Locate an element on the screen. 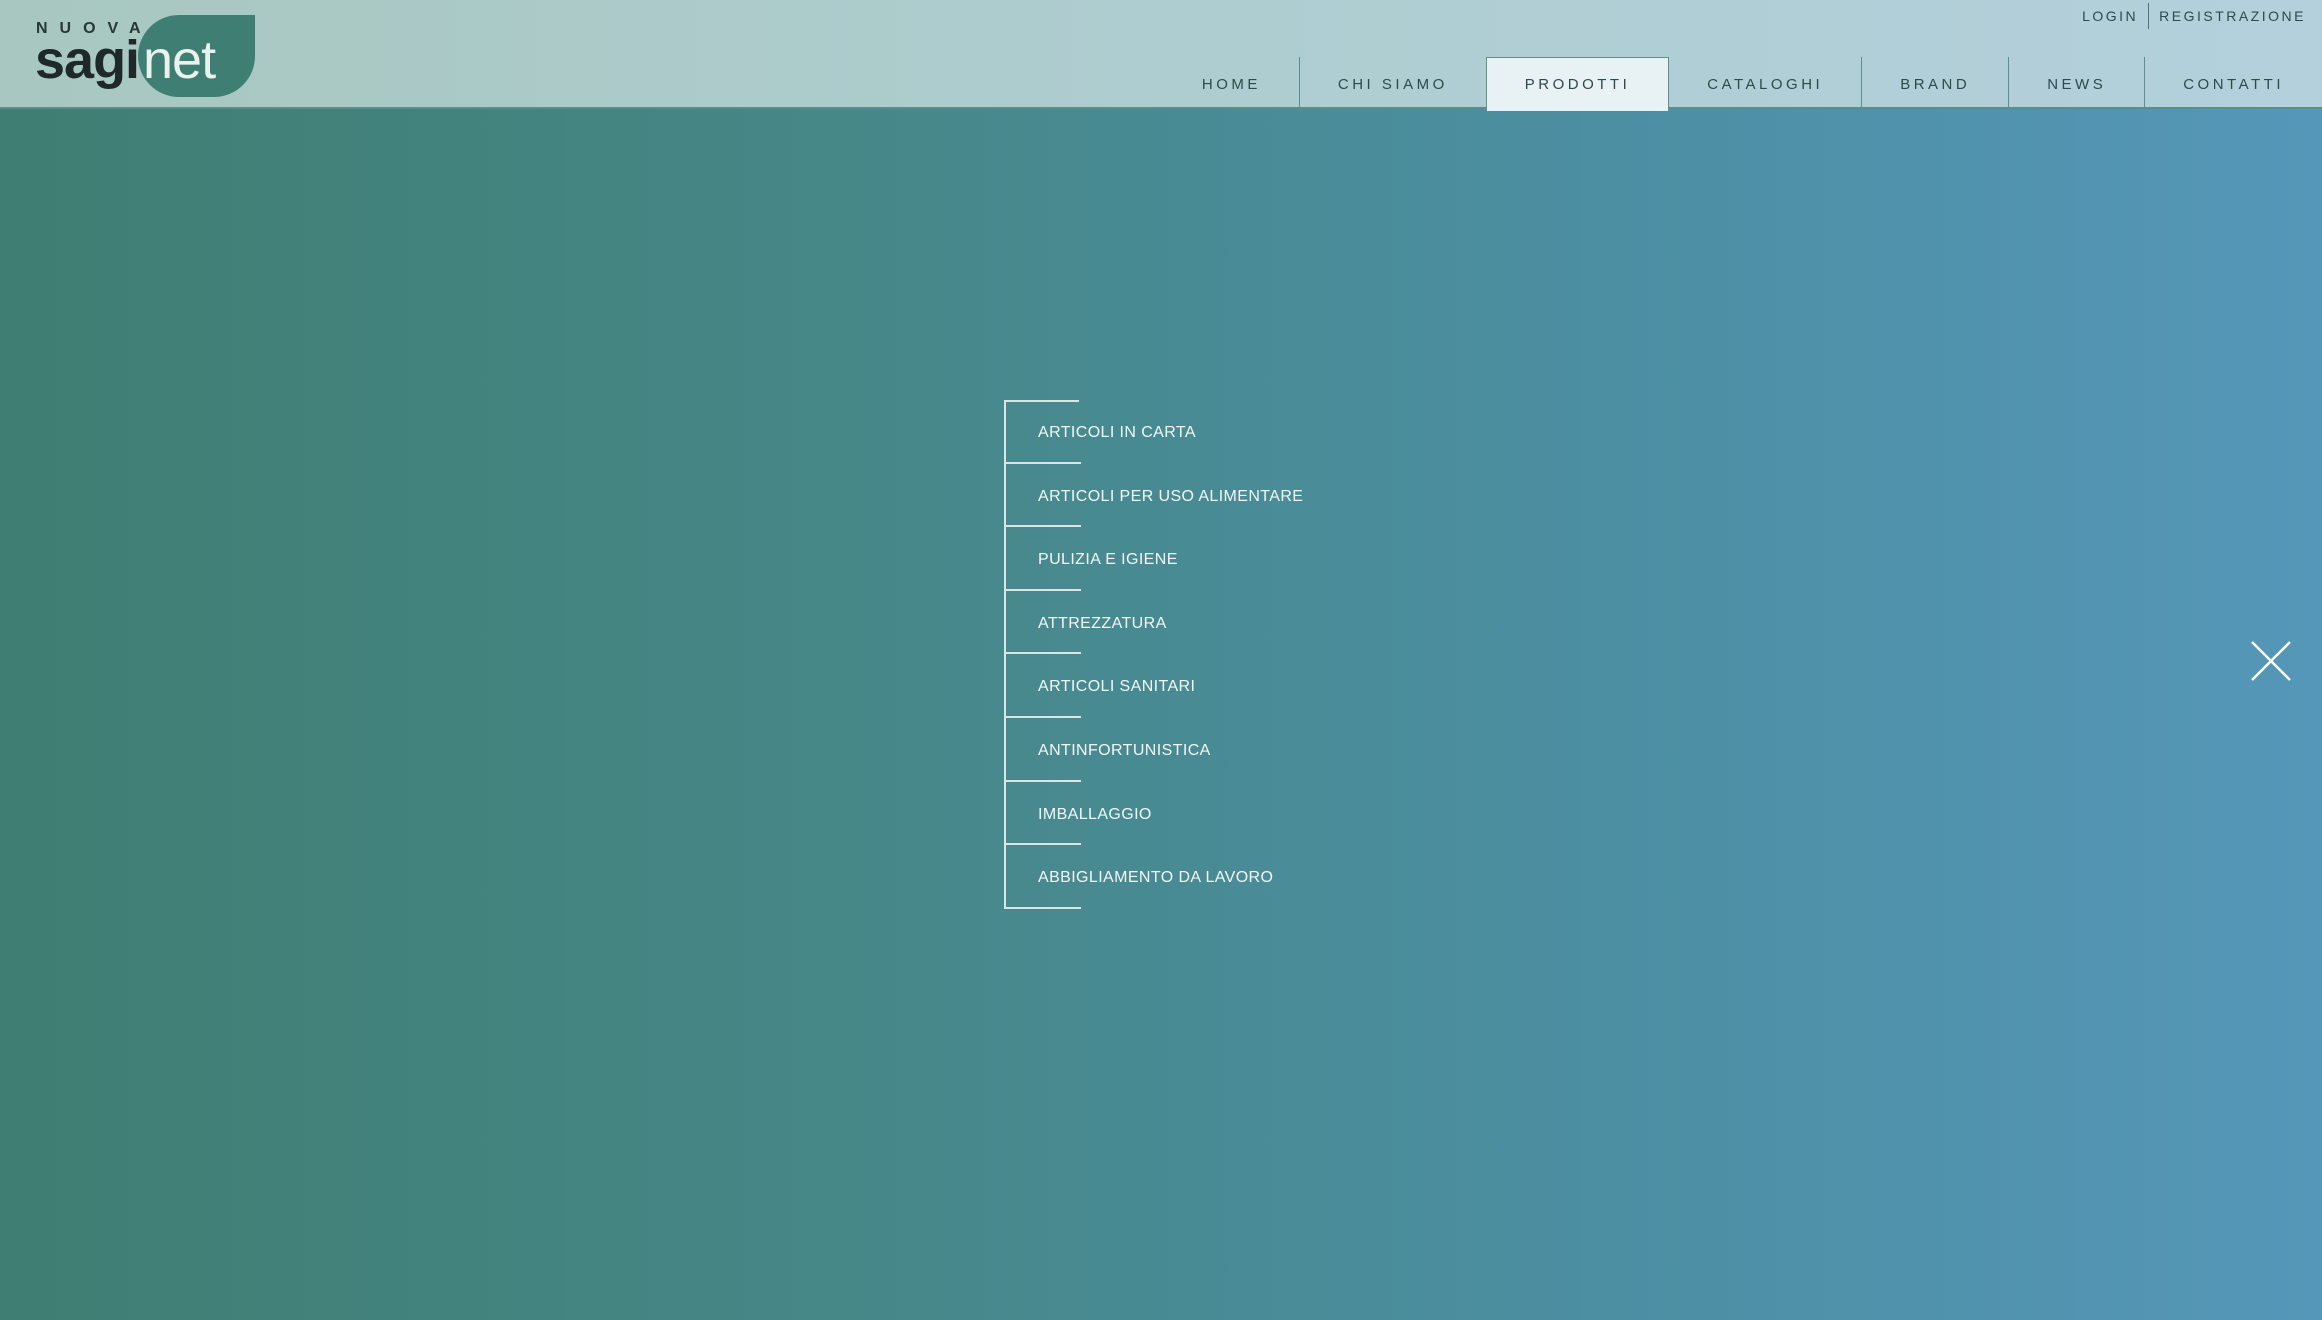 This screenshot has height=1320, width=2322. menu-item-attrezzatura: ATTREZZATURA is located at coordinates (1174, 622).